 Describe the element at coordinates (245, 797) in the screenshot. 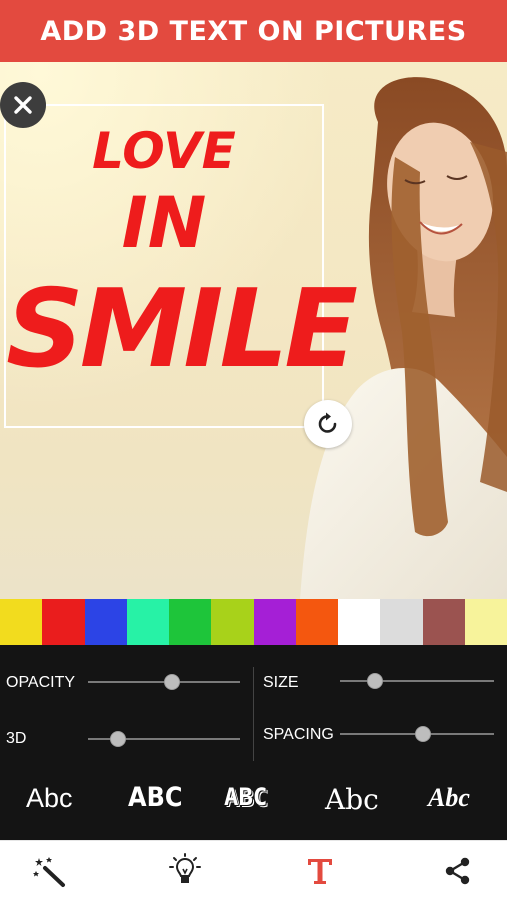

I see `font-option-outline: ABC` at that location.